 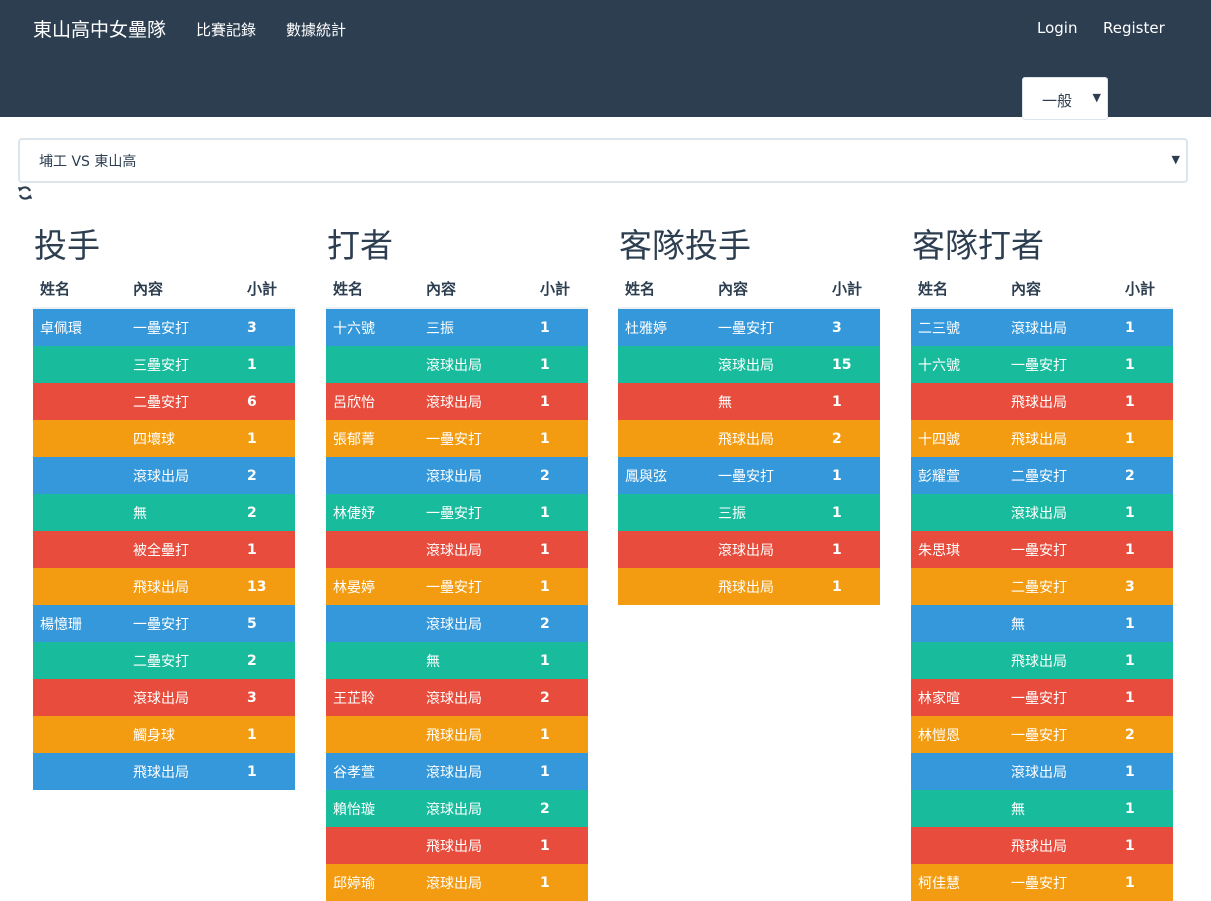 I want to click on result-cell: 無, so click(x=768, y=401).